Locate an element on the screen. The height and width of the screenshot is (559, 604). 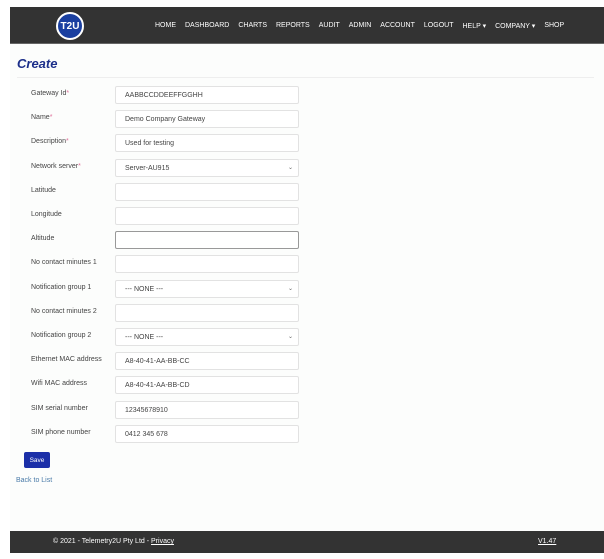
nav-item-company: COMPANY ▾ is located at coordinates (515, 26).